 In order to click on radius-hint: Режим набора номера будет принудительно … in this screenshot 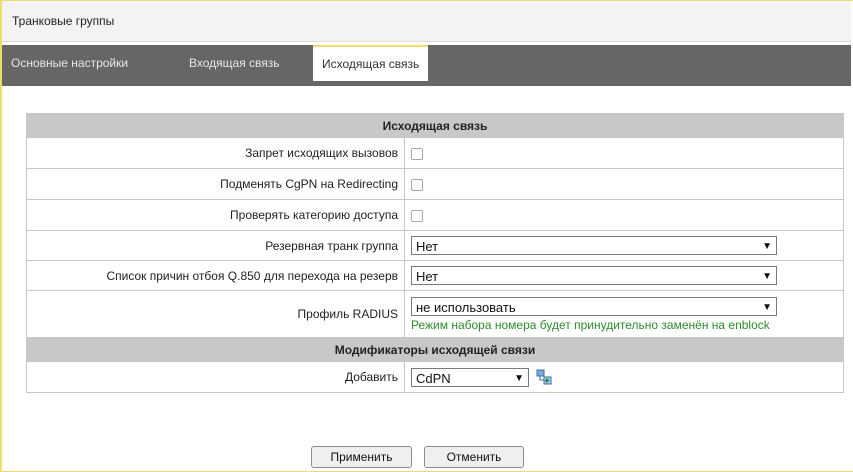, I will do `click(590, 324)`.